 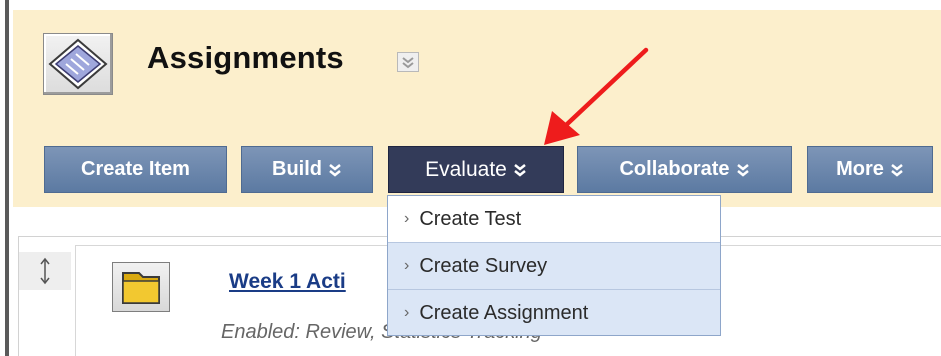 I want to click on build-button: Build, so click(x=307, y=169).